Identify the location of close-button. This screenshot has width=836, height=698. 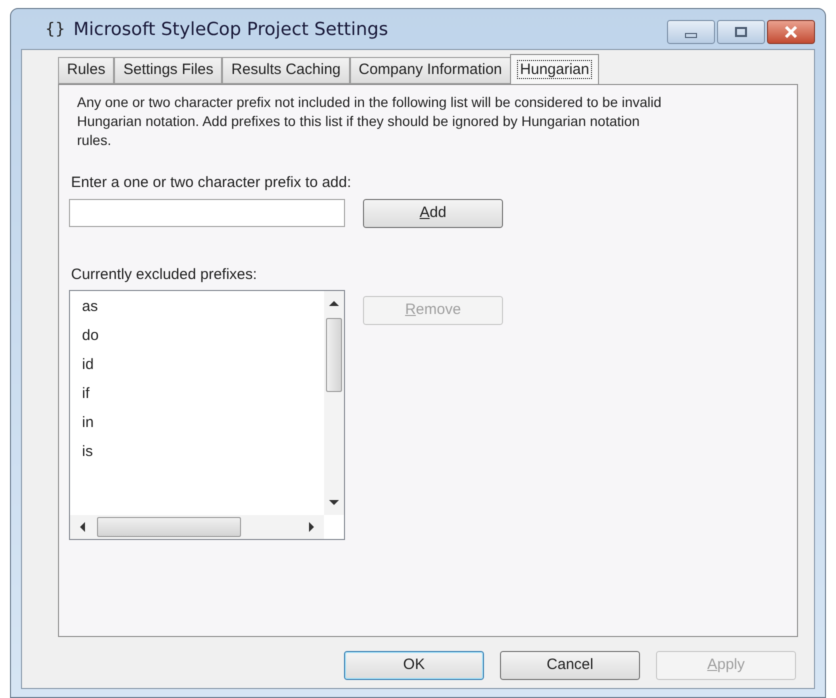
(791, 32).